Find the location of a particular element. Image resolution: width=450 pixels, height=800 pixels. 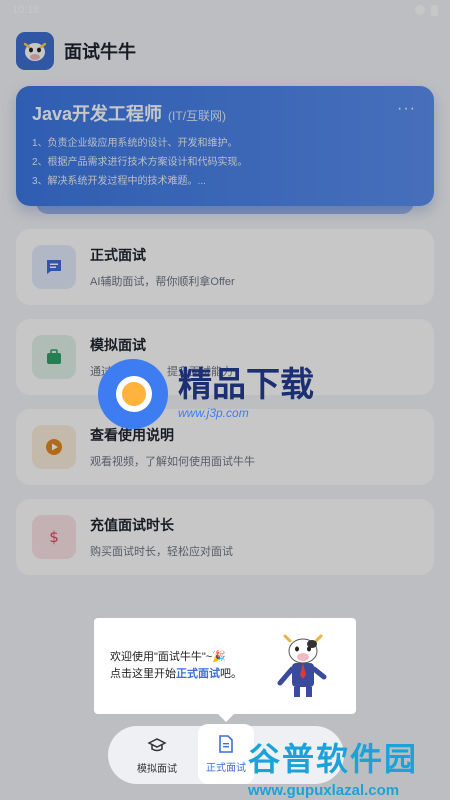

menu-subtitle: 购买面试时长，轻松应对面试 is located at coordinates (161, 552).